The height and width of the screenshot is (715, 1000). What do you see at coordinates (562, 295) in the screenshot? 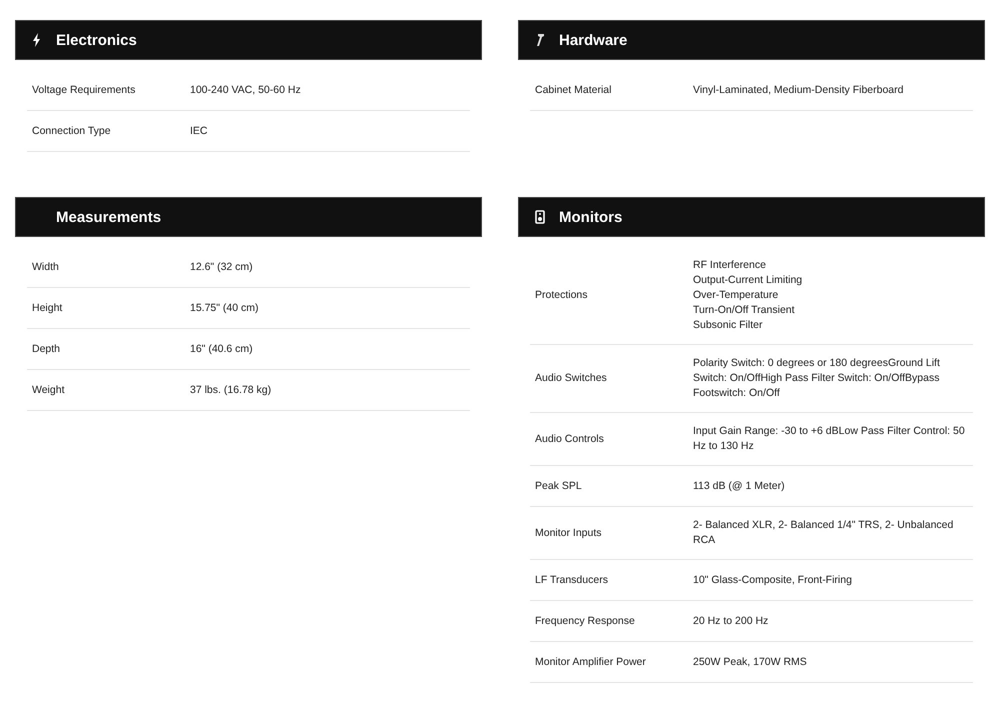
I see `spec-label: Protections` at bounding box center [562, 295].